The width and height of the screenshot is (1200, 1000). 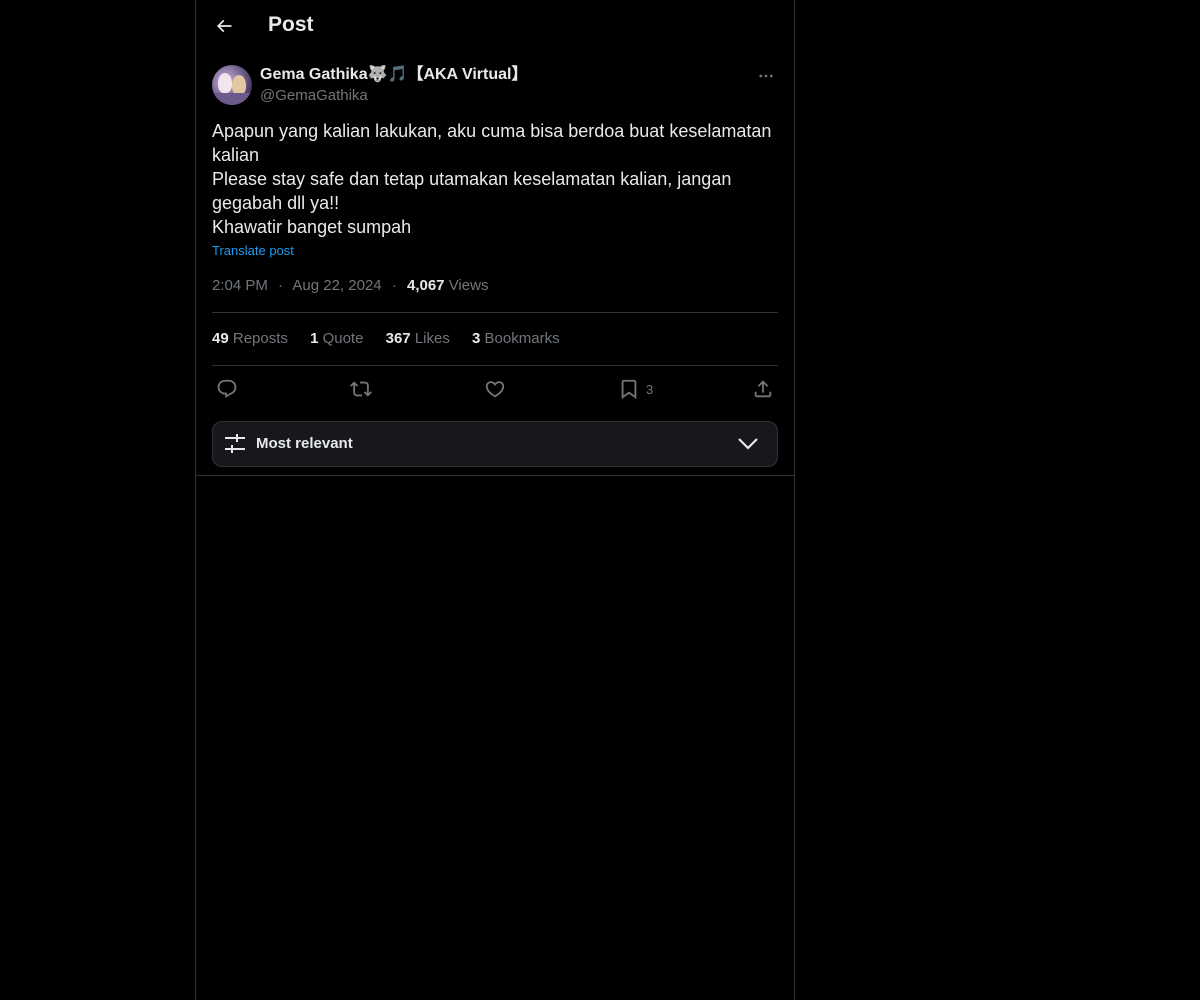 I want to click on back-button, so click(x=224, y=26).